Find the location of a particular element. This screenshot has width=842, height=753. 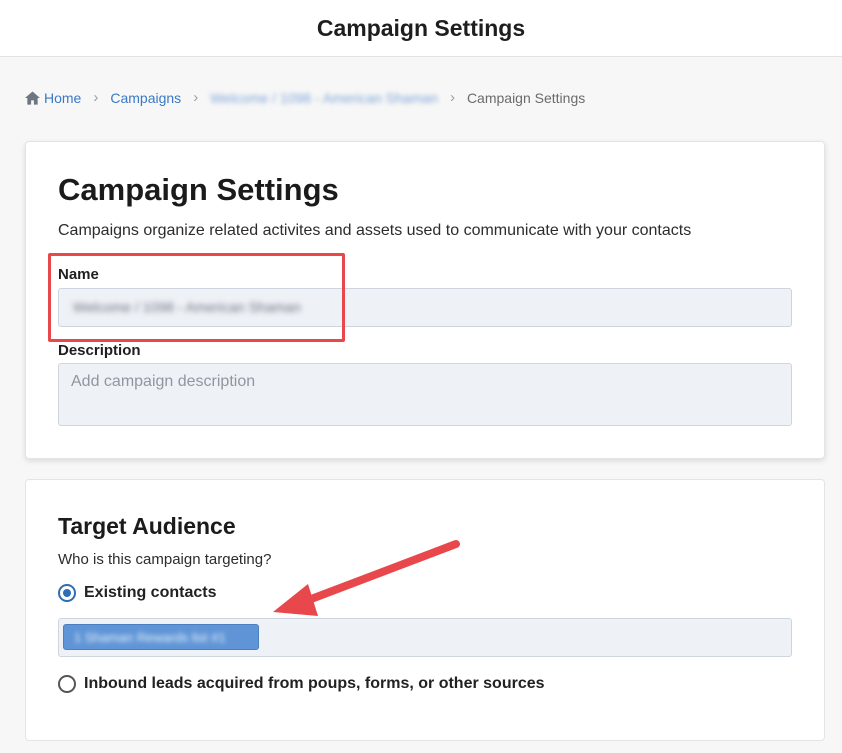

description-placeholder: Add campaign description is located at coordinates (163, 381).